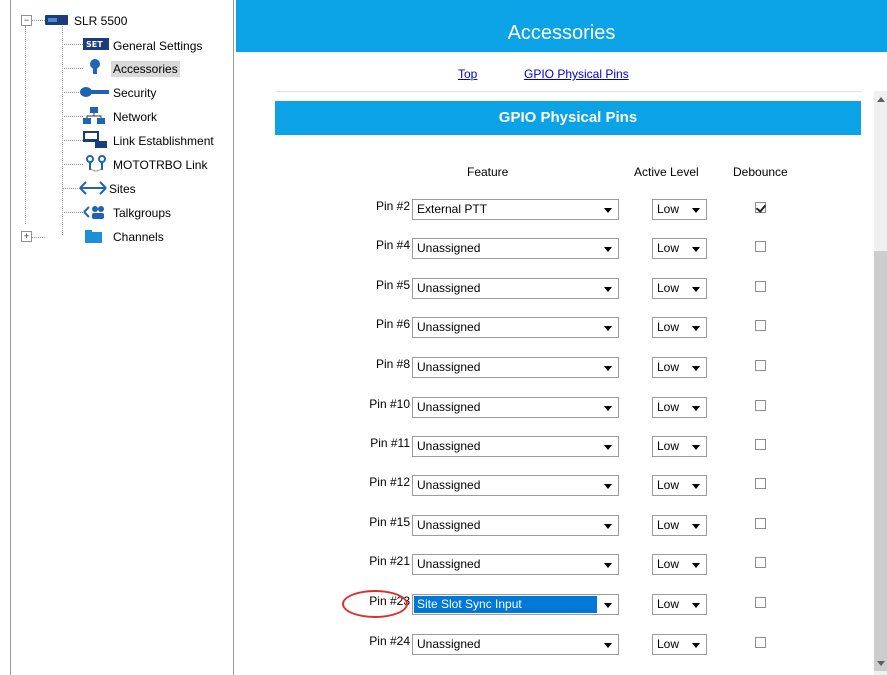 Image resolution: width=887 pixels, height=675 pixels. What do you see at coordinates (122, 189) in the screenshot?
I see `tree-item-sites: Sites` at bounding box center [122, 189].